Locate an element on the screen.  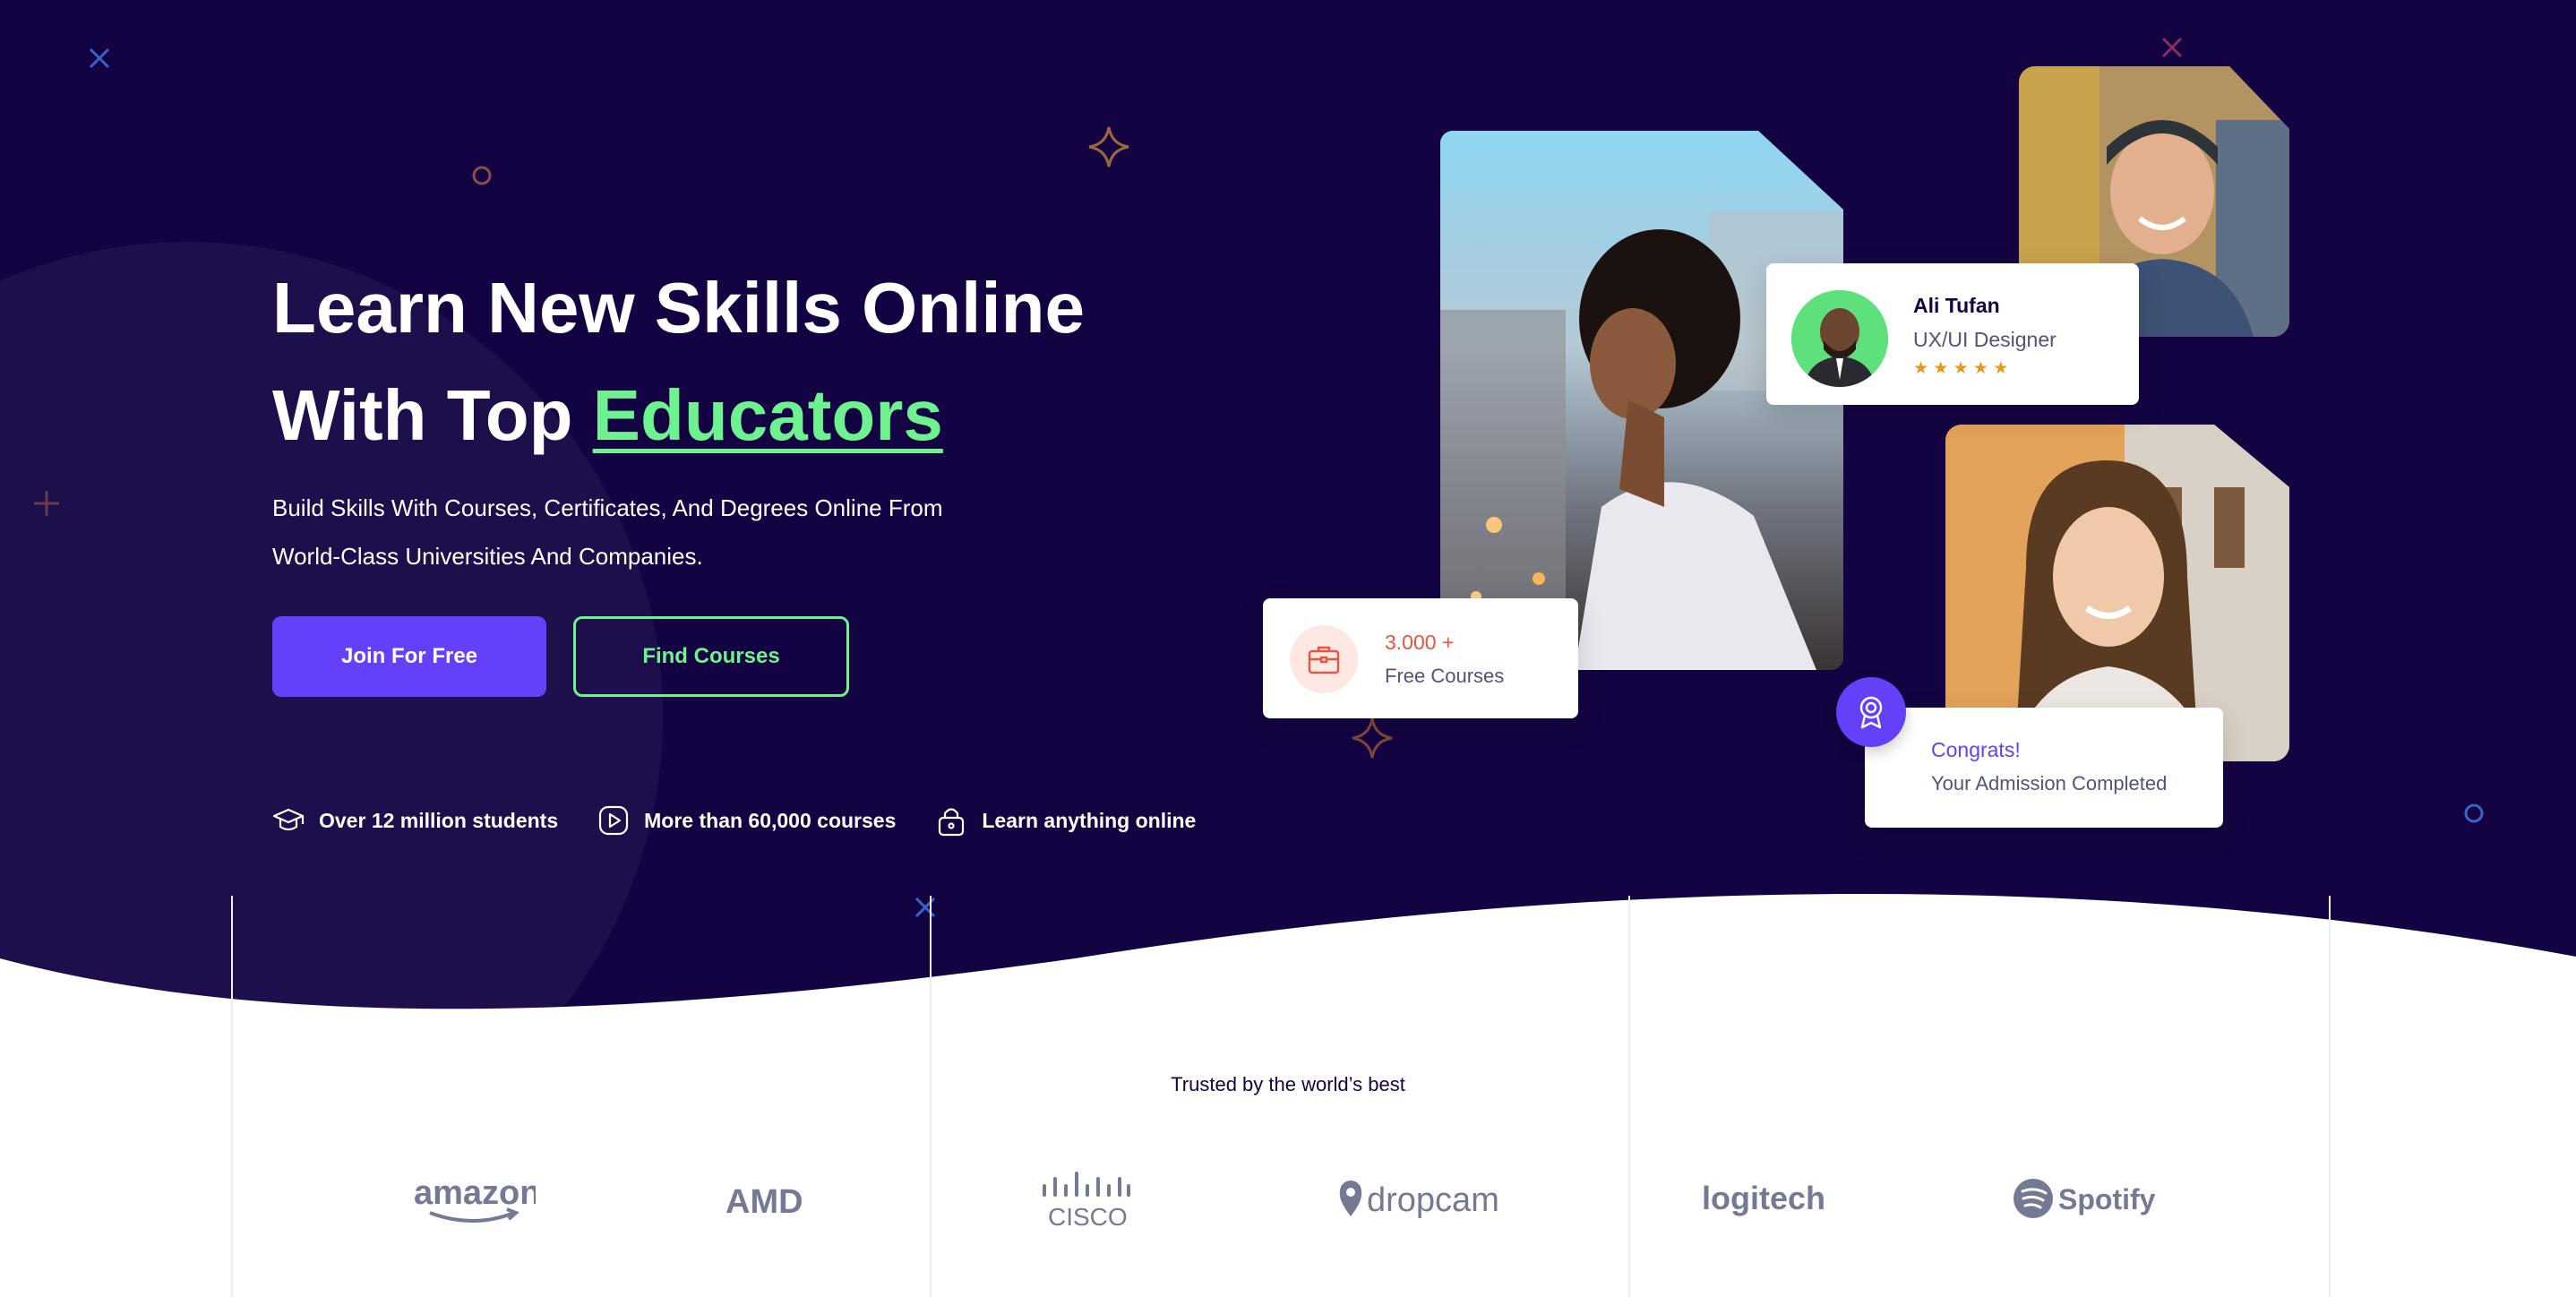
tutor-avatar is located at coordinates (1839, 338).